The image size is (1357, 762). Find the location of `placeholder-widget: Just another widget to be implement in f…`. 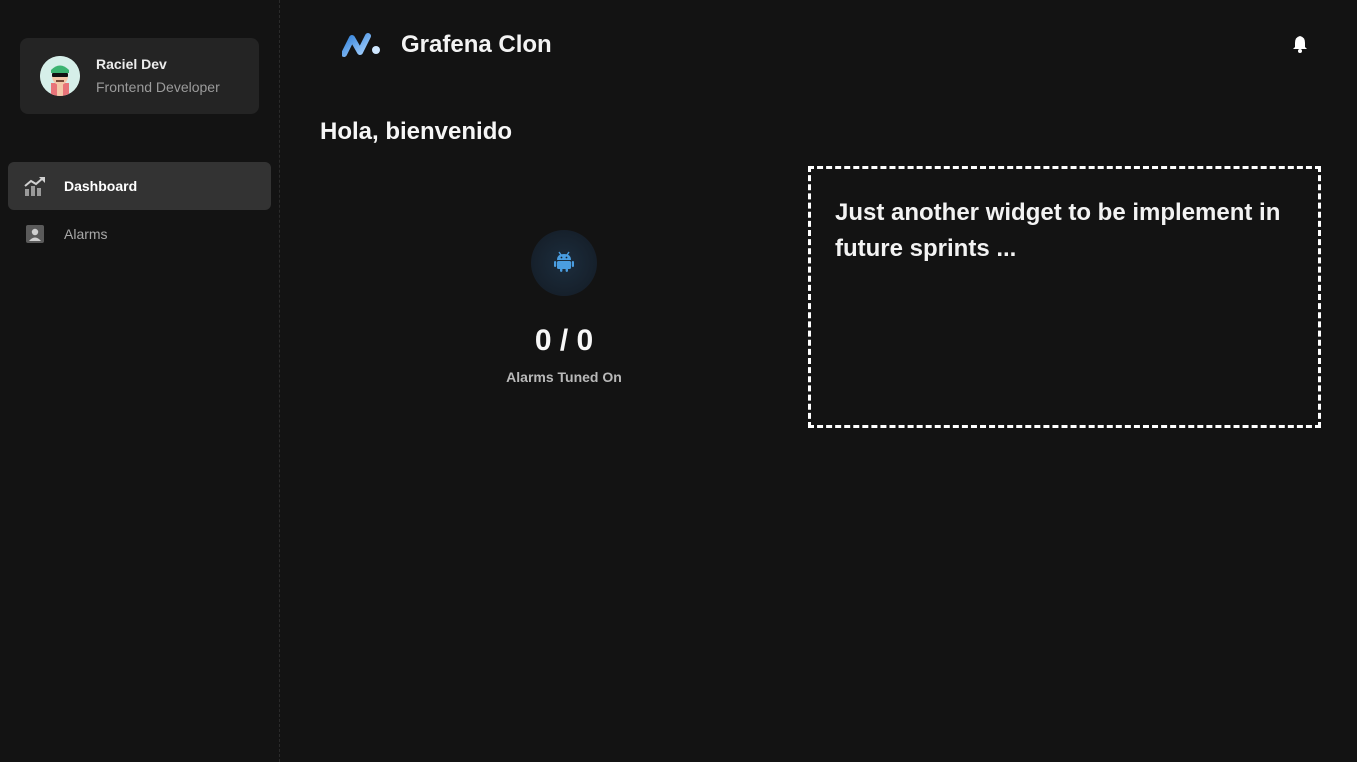

placeholder-widget: Just another widget to be implement in f… is located at coordinates (1064, 297).